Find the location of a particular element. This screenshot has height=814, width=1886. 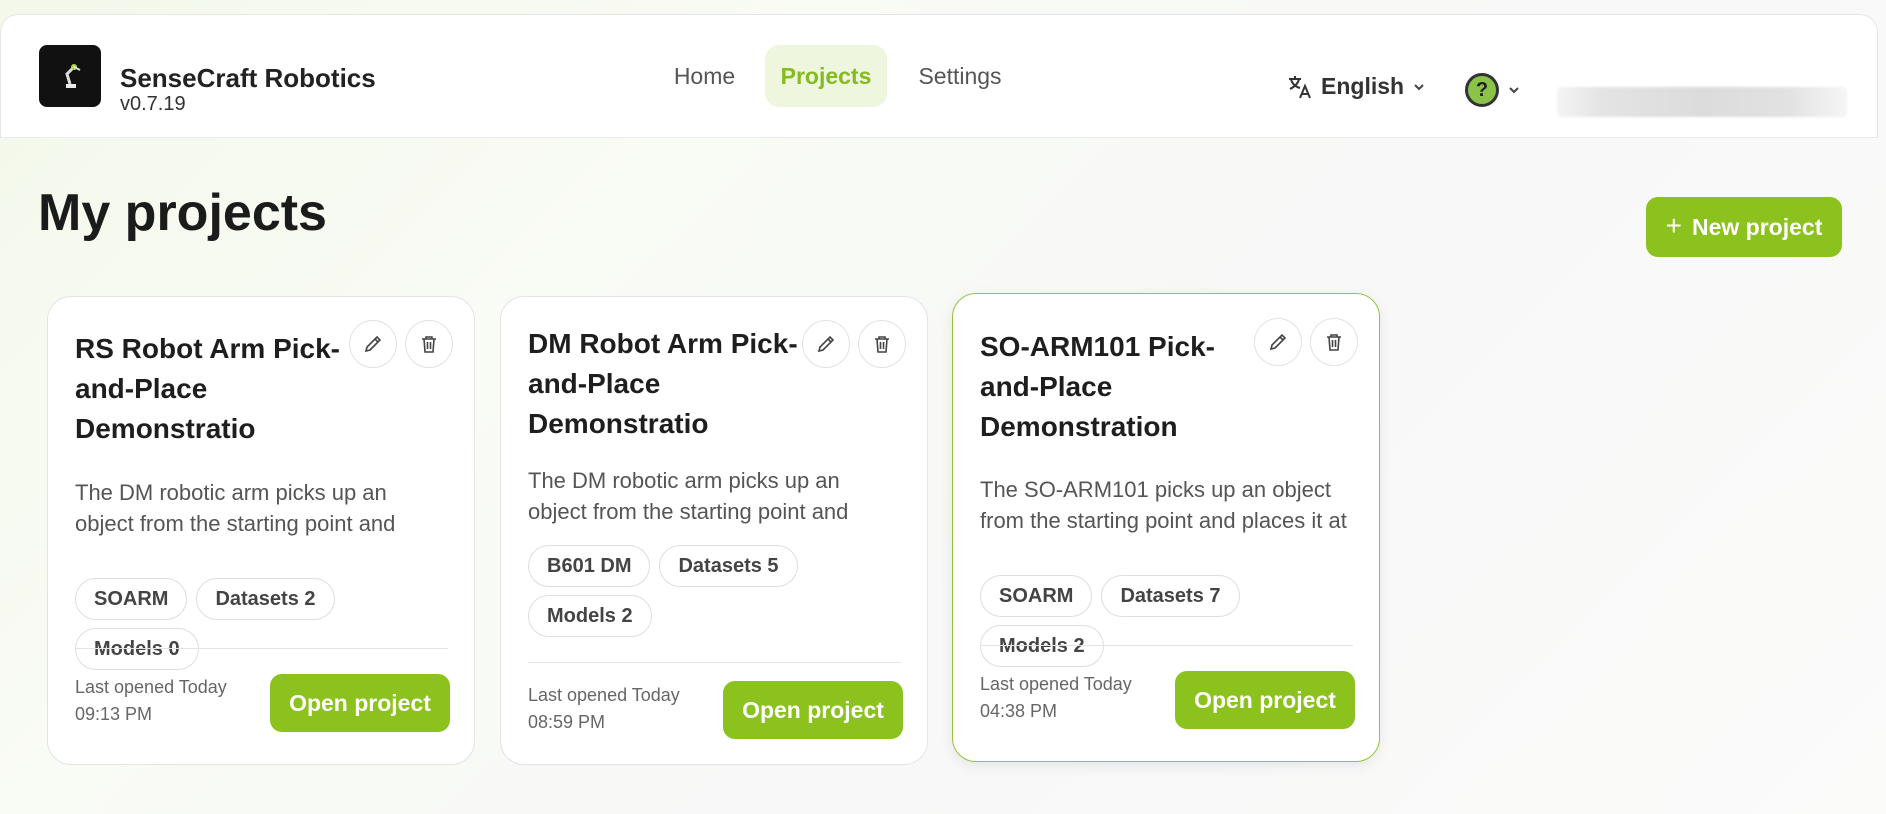

page-title: My projects is located at coordinates (182, 213).